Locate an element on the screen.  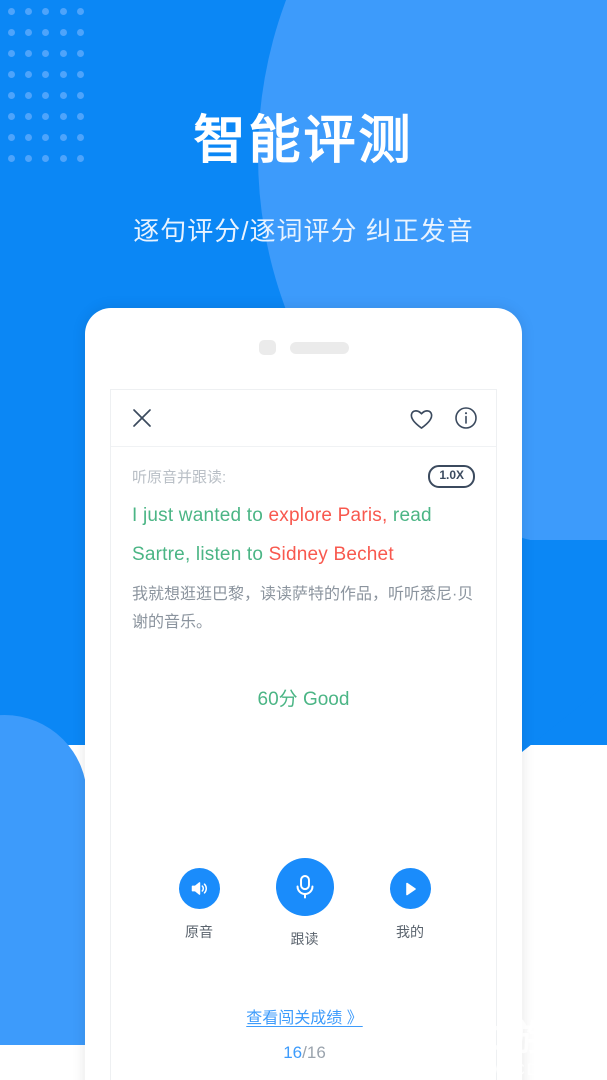
control-record: 跟读 is located at coordinates (304, 903).